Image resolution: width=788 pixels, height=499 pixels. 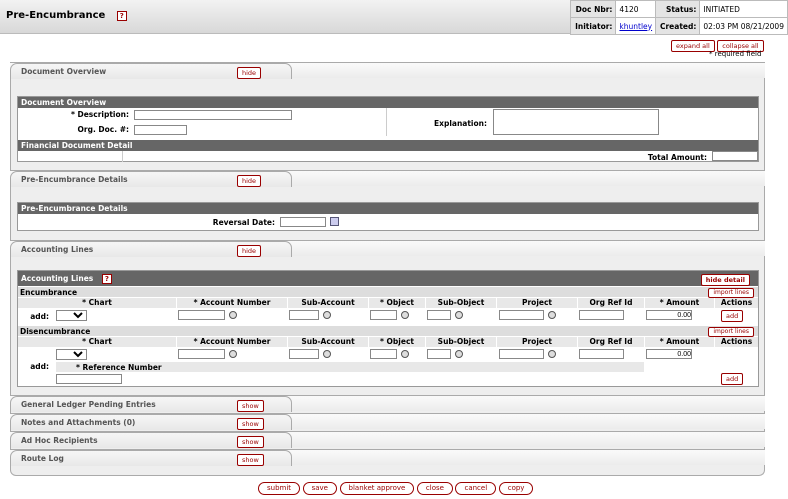 What do you see at coordinates (459, 315) in the screenshot?
I see `enc-subobject-search-icon` at bounding box center [459, 315].